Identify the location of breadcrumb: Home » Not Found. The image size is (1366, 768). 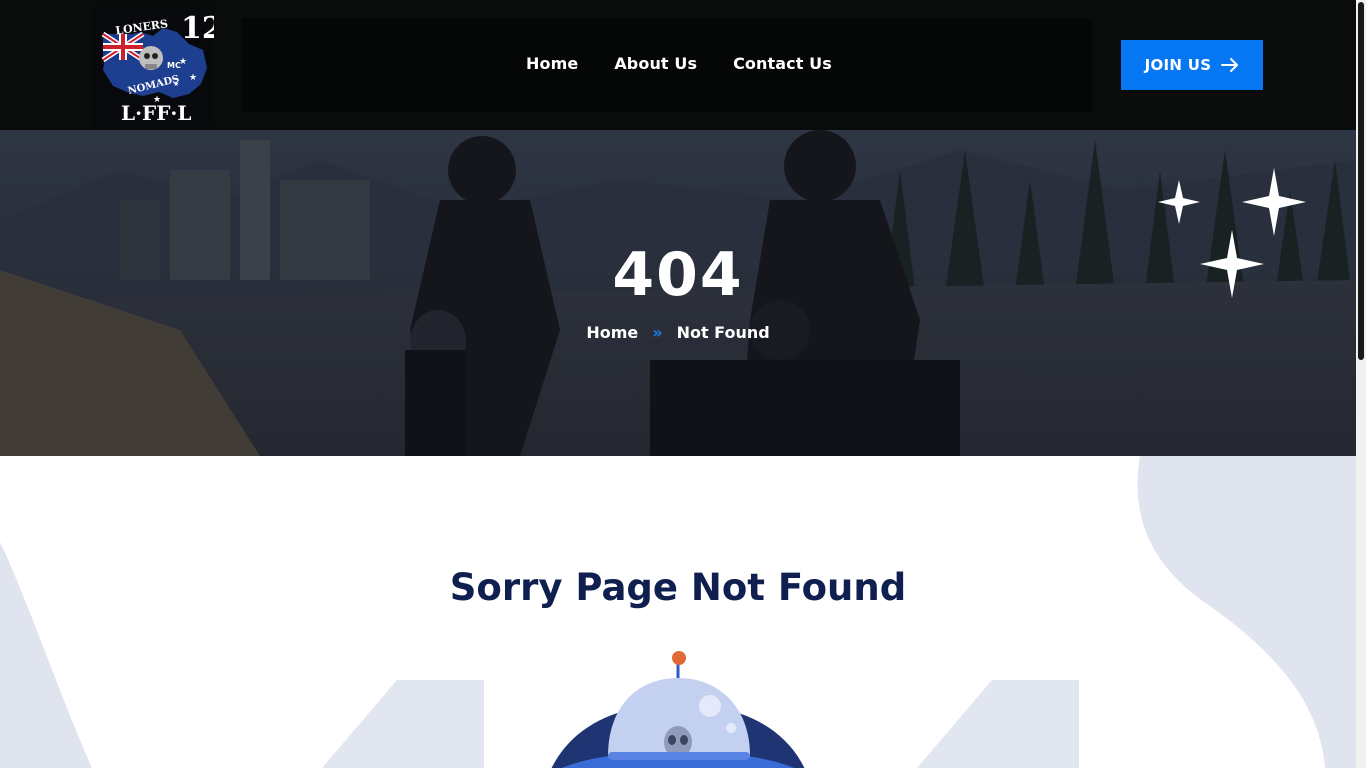
(678, 332).